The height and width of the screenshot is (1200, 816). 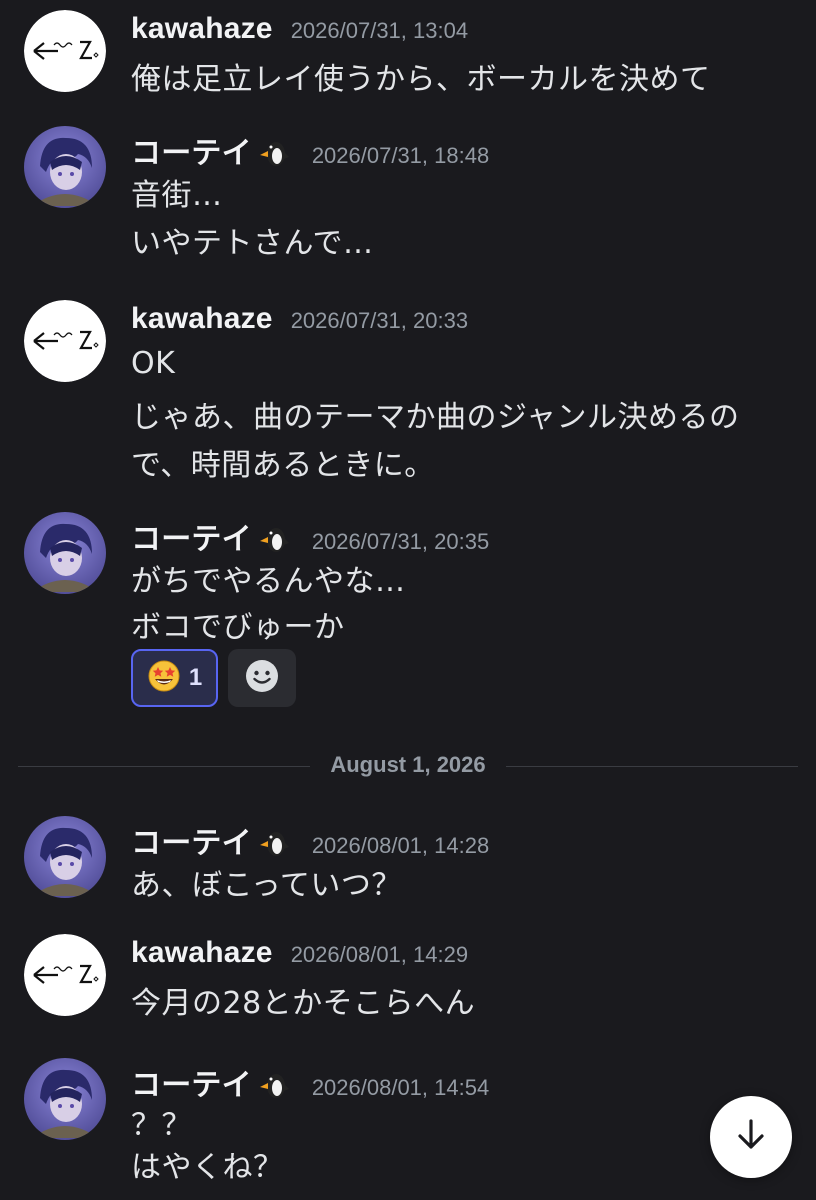 I want to click on message-text: ？？, so click(x=161, y=1125).